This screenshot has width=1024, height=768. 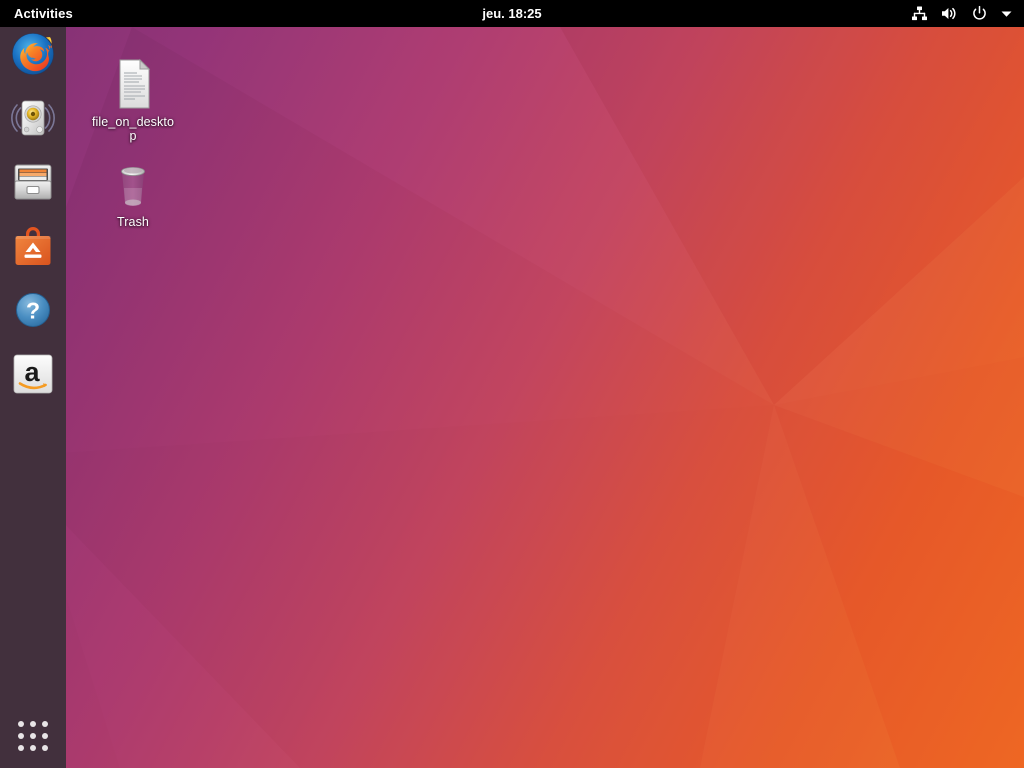 What do you see at coordinates (33, 212) in the screenshot?
I see `dock-items: ? a` at bounding box center [33, 212].